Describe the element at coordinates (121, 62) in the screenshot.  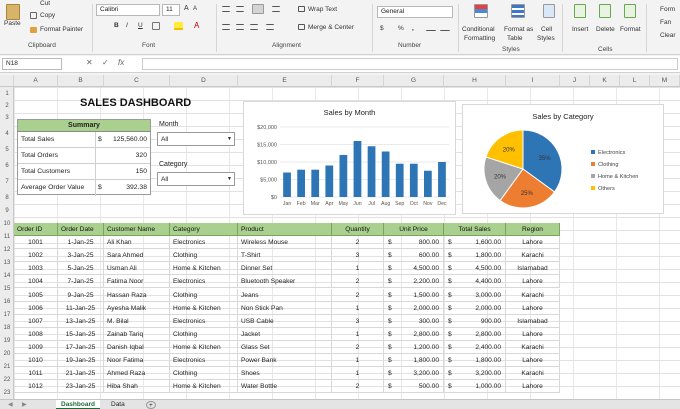
I see `insert-function-button: fx` at that location.